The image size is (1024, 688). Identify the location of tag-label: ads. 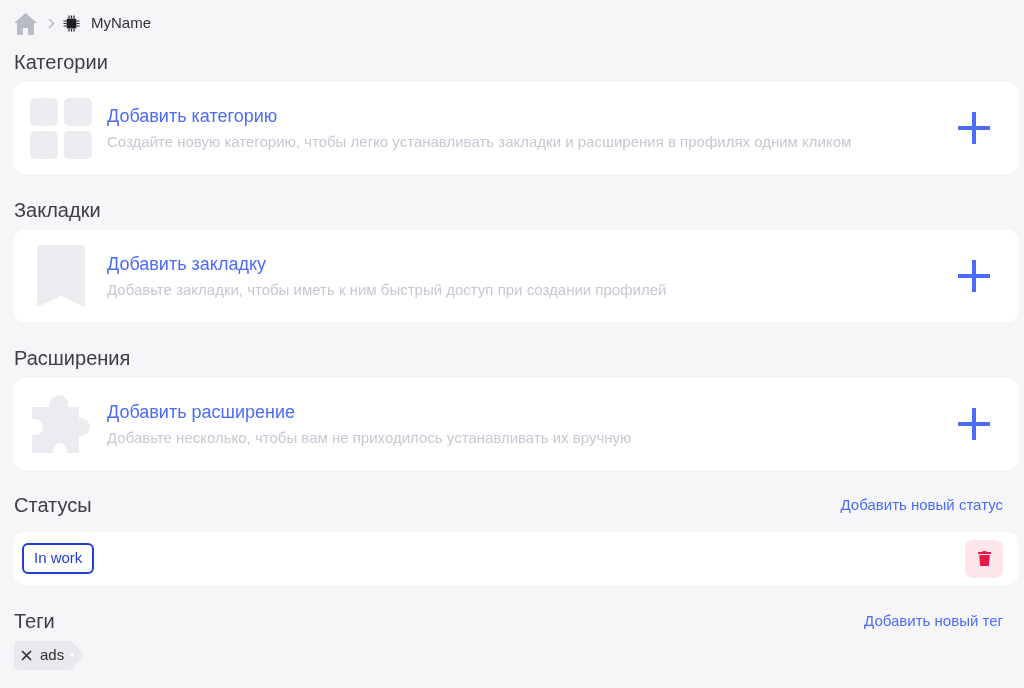
(52, 655).